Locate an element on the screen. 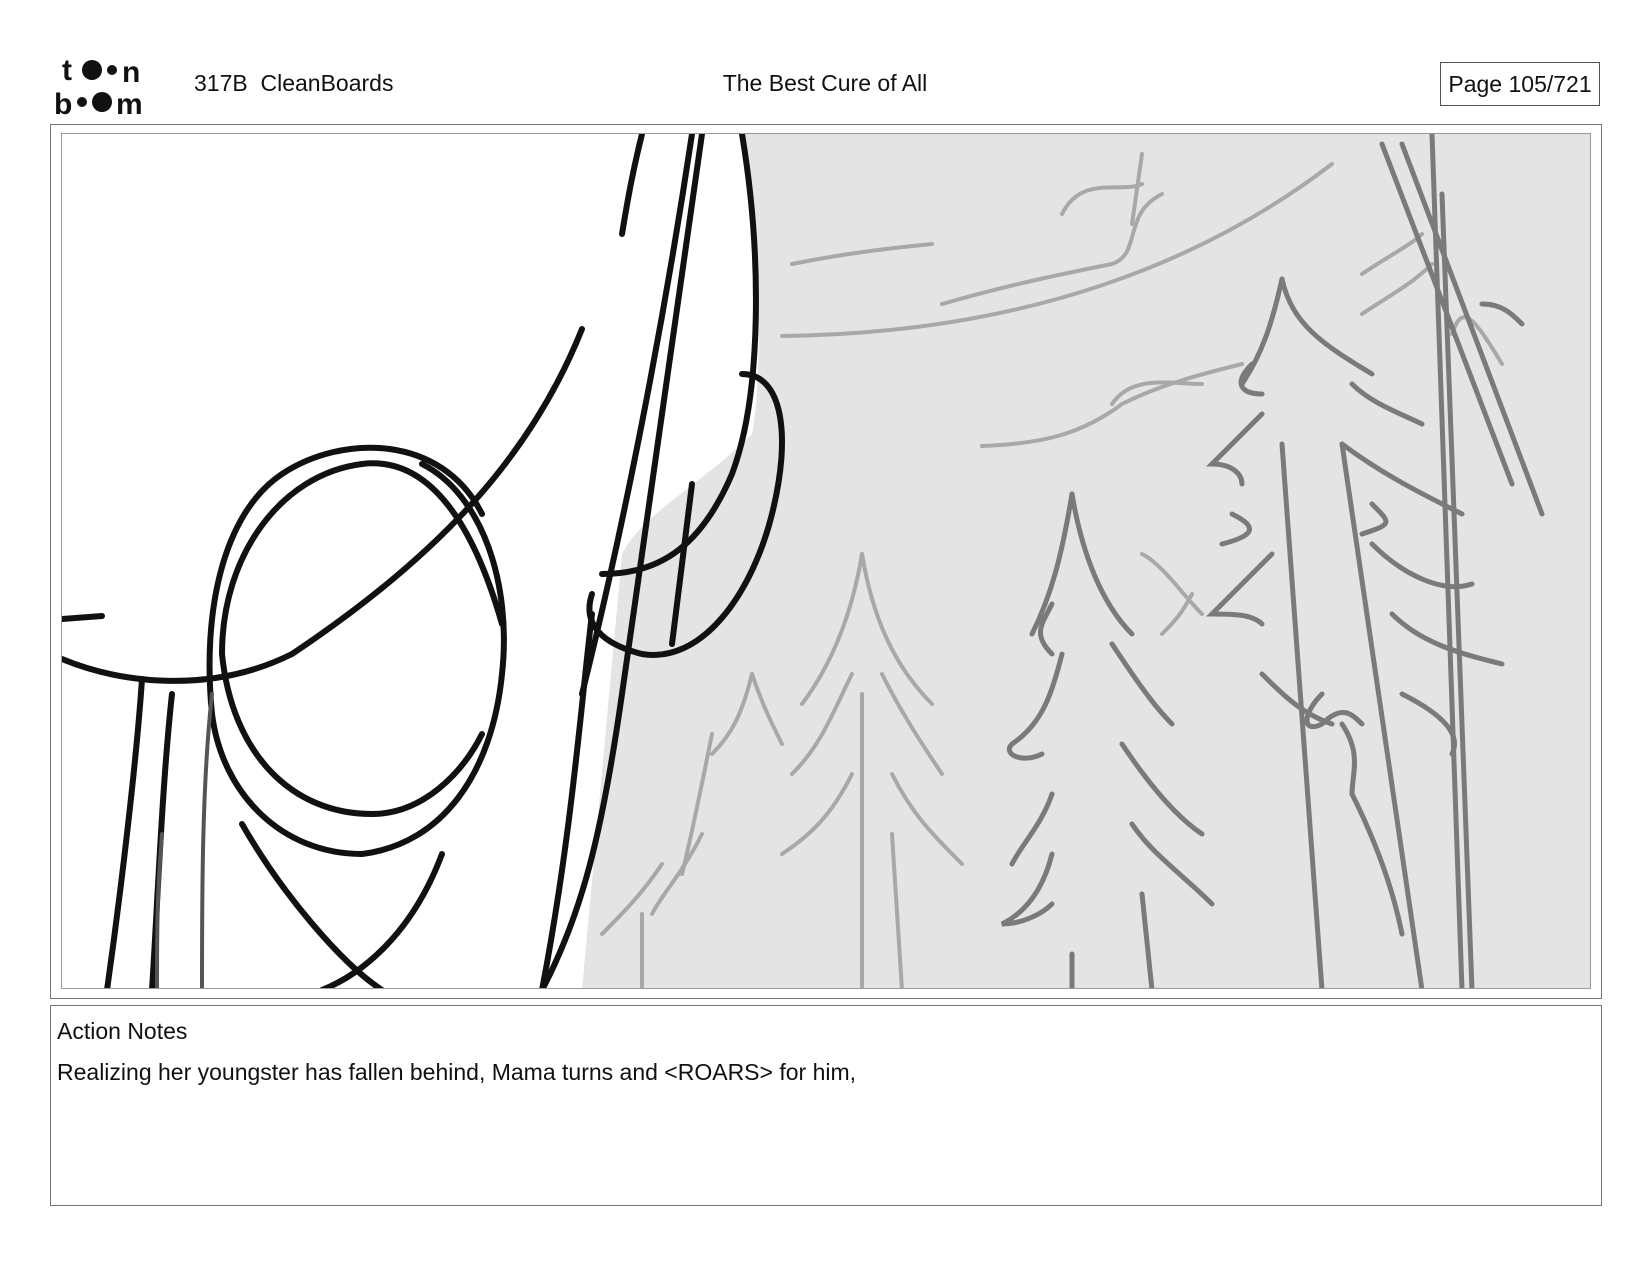 The image size is (1650, 1275). action-notes-label: Action Notes is located at coordinates (122, 1031).